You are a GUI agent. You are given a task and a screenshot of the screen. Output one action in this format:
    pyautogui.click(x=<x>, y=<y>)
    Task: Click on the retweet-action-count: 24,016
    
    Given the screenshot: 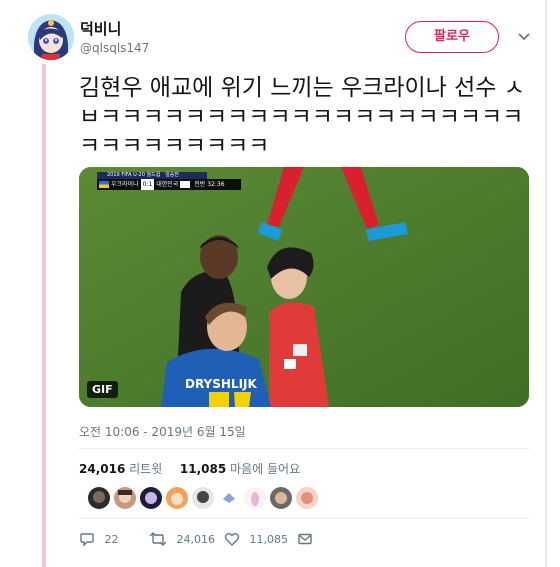 What is the action you would take?
    pyautogui.click(x=196, y=539)
    